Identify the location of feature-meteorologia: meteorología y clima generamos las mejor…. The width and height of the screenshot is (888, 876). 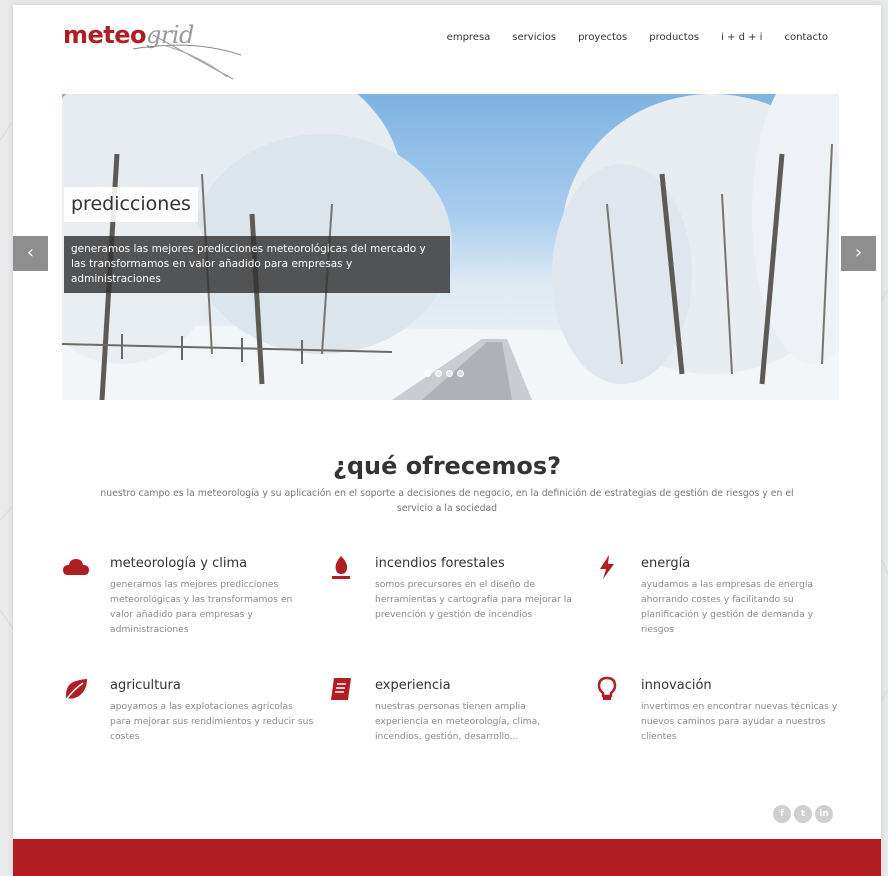
(189, 596).